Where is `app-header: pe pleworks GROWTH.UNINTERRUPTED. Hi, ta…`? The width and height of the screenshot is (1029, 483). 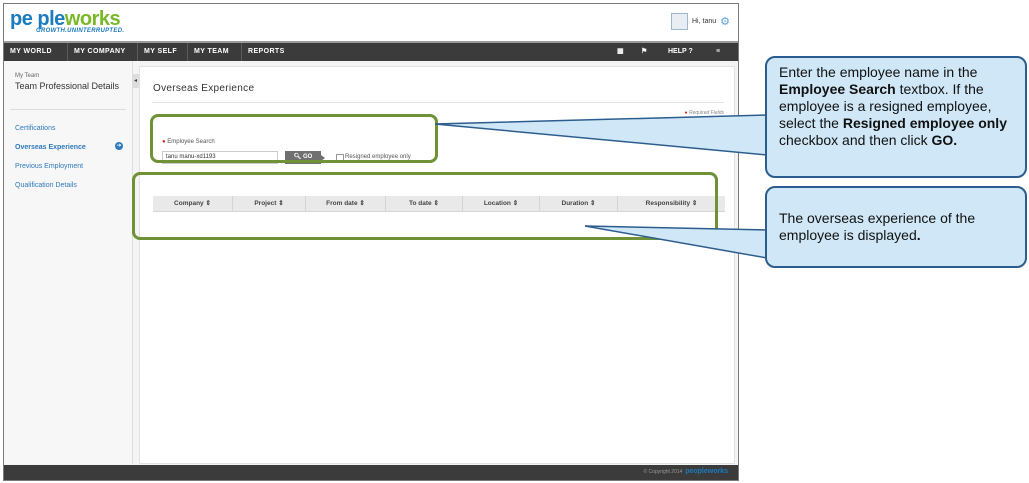 app-header: pe pleworks GROWTH.UNINTERRUPTED. Hi, ta… is located at coordinates (371, 23).